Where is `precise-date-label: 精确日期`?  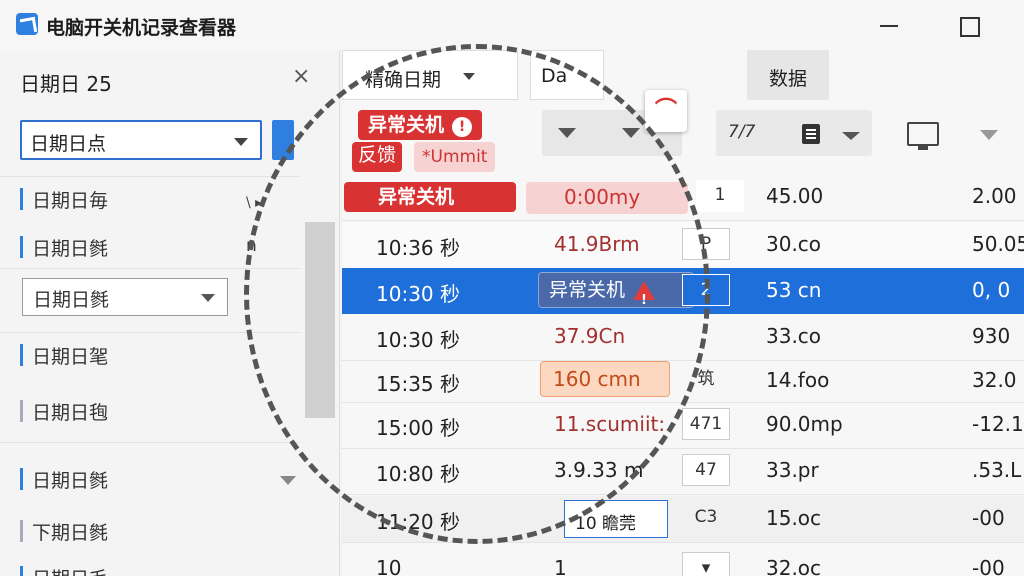 precise-date-label: 精确日期 is located at coordinates (403, 80).